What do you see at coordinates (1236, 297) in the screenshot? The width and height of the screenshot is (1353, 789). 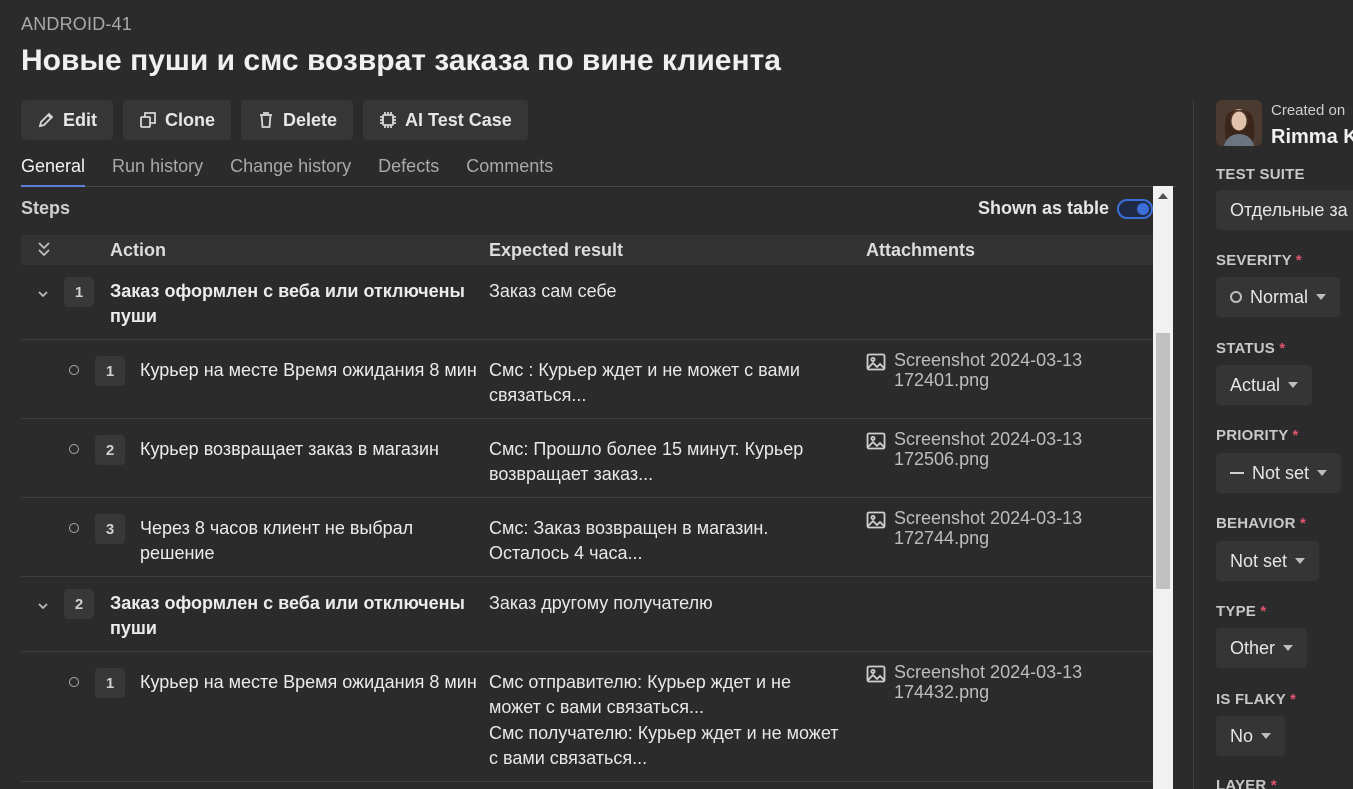 I see `severity-normal-icon` at bounding box center [1236, 297].